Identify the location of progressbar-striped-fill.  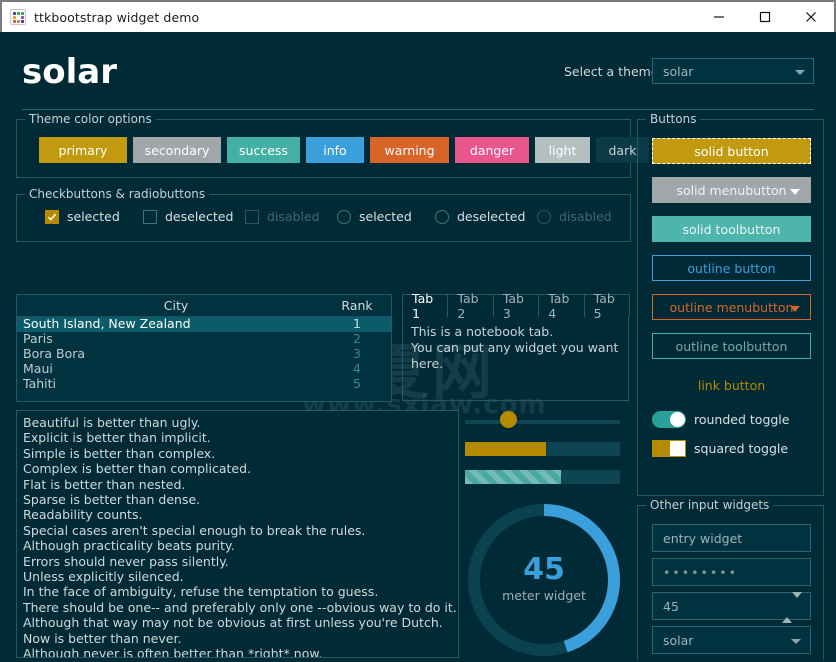
(513, 477).